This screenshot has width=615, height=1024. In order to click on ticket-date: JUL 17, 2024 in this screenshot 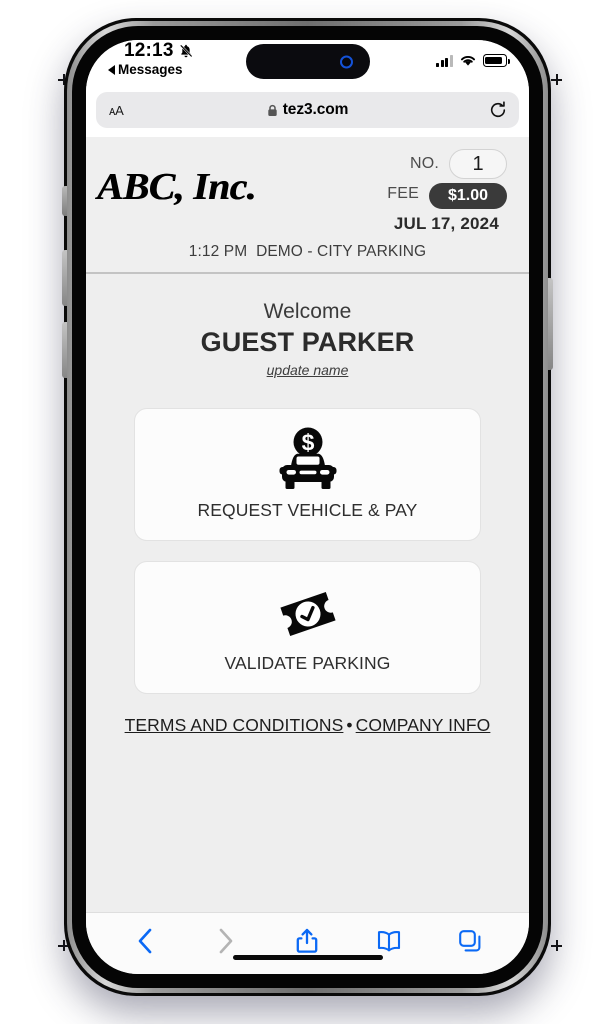, I will do `click(446, 223)`.